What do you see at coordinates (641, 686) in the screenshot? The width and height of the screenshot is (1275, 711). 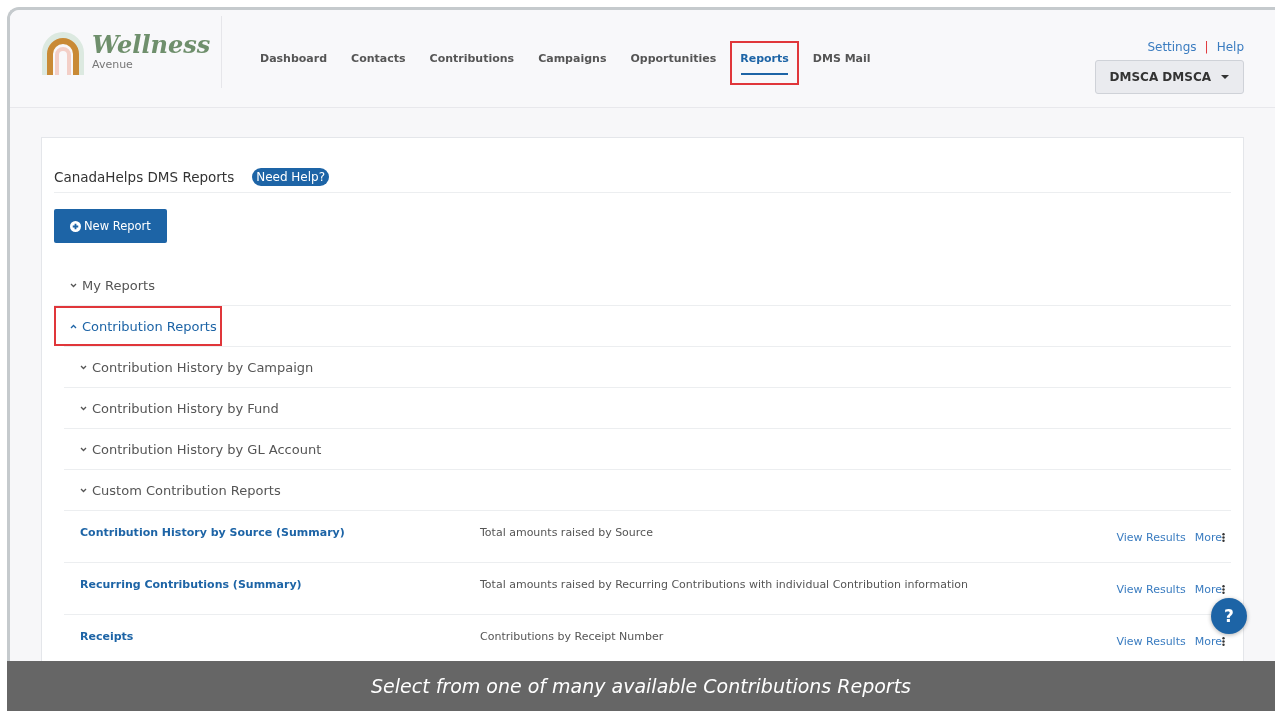 I see `caption-text: Select from one of many available Contributions Reports` at bounding box center [641, 686].